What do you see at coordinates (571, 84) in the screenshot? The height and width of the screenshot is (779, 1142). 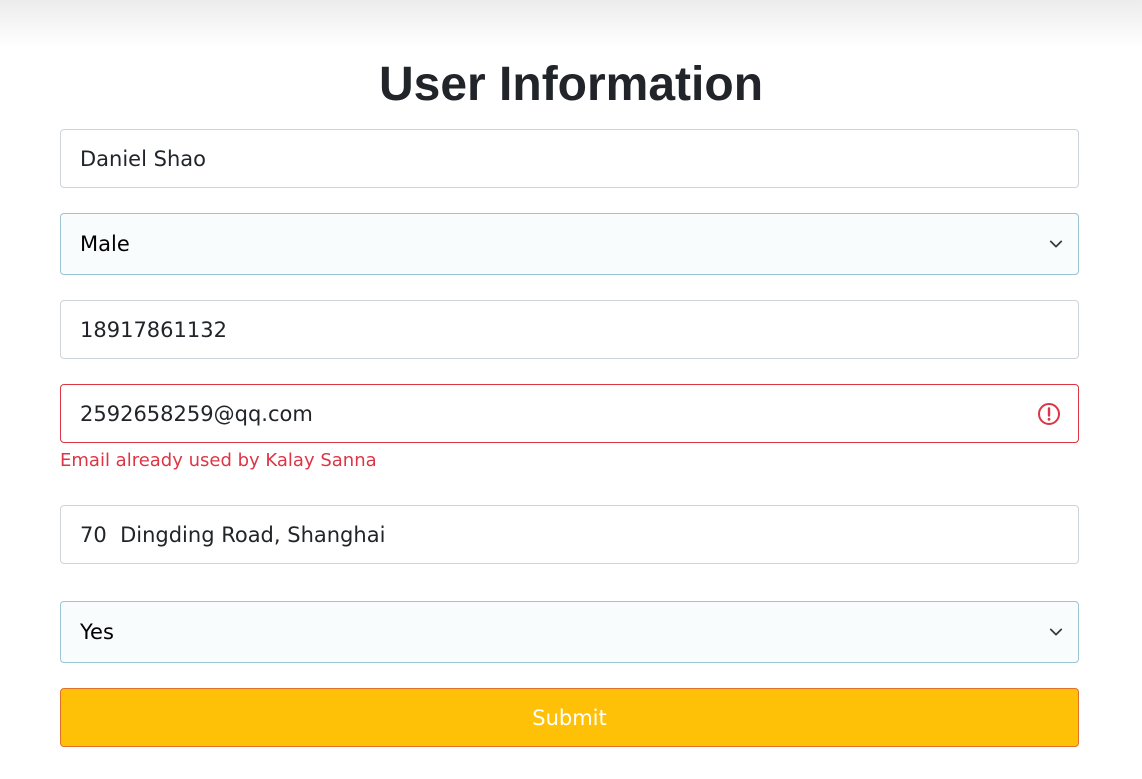 I see `page-title: User Information` at bounding box center [571, 84].